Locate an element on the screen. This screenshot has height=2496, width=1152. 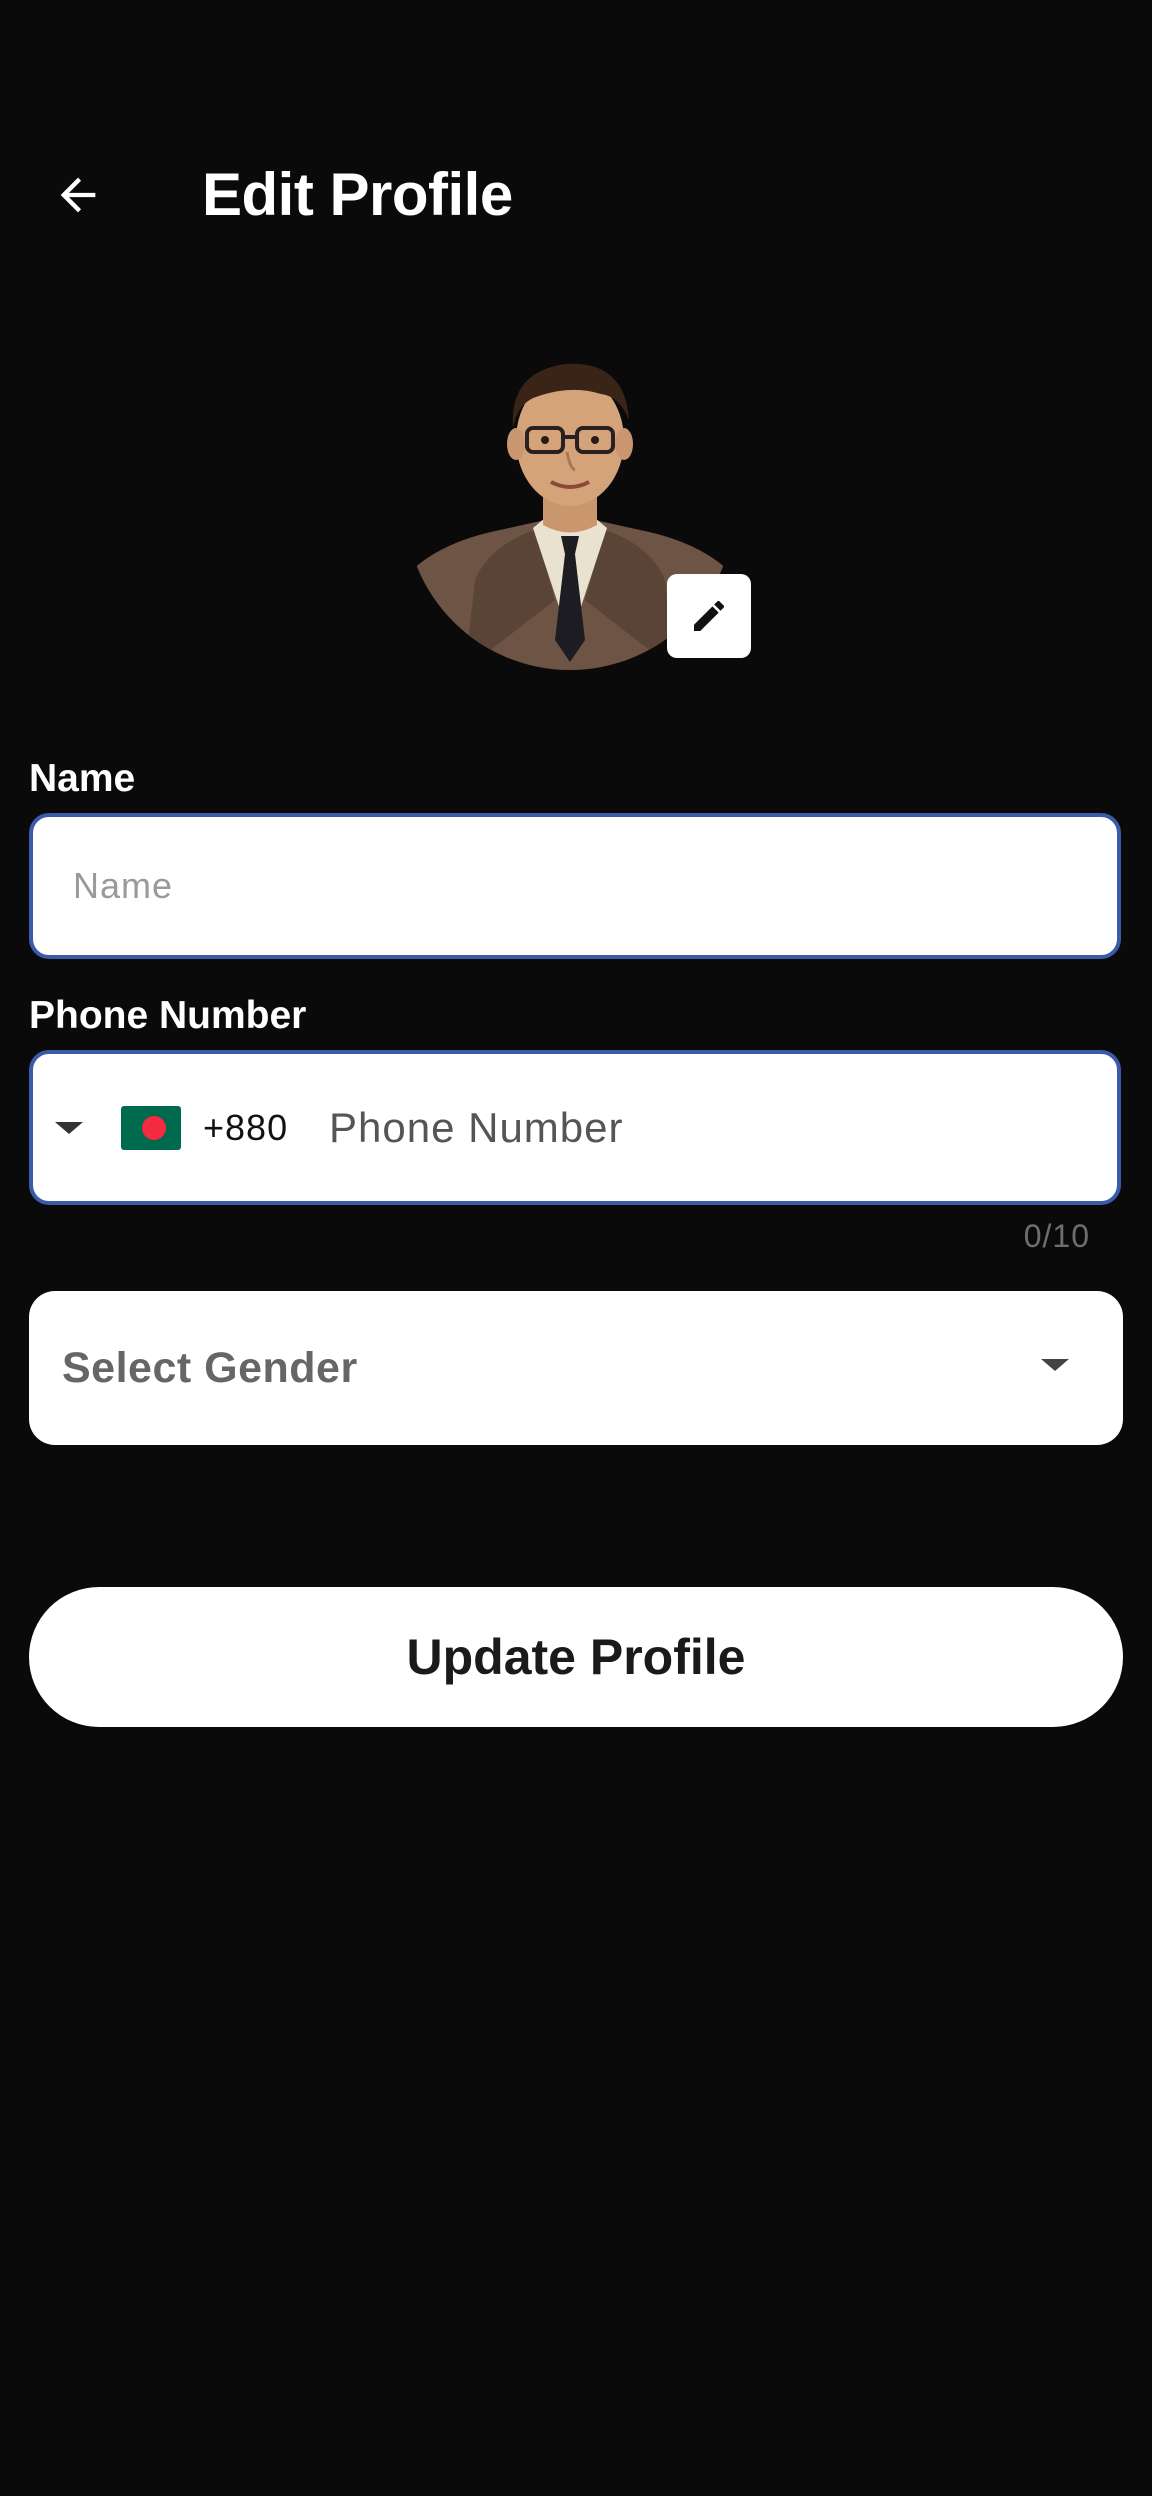
phone-label: Phone Number is located at coordinates (168, 1015).